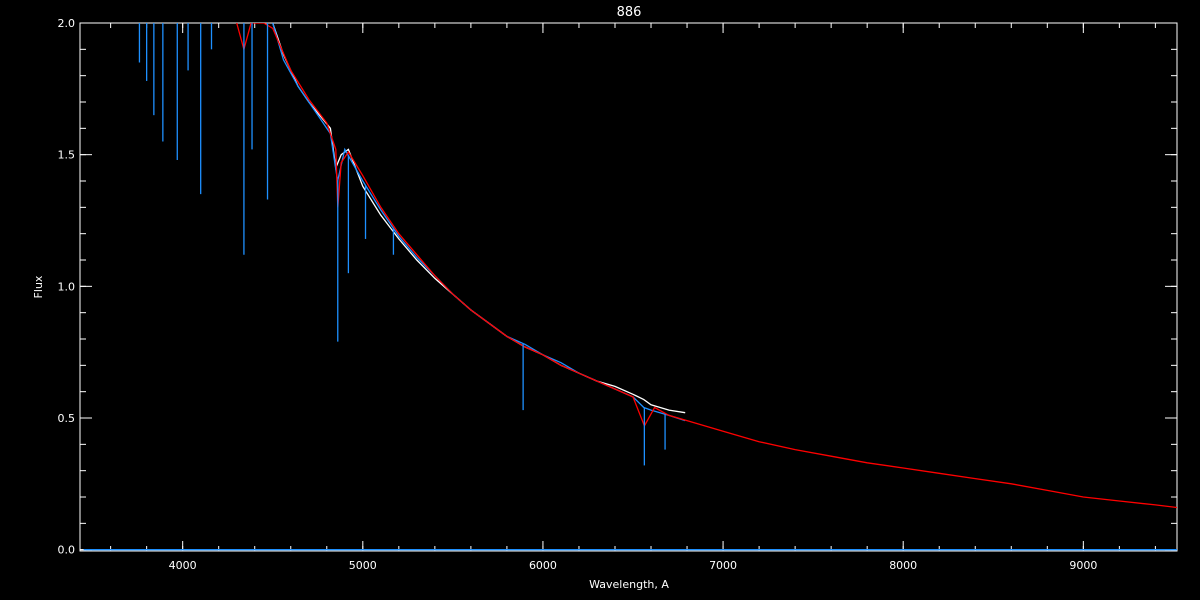  I want to click on y-tick-label: 1.0, so click(67, 286).